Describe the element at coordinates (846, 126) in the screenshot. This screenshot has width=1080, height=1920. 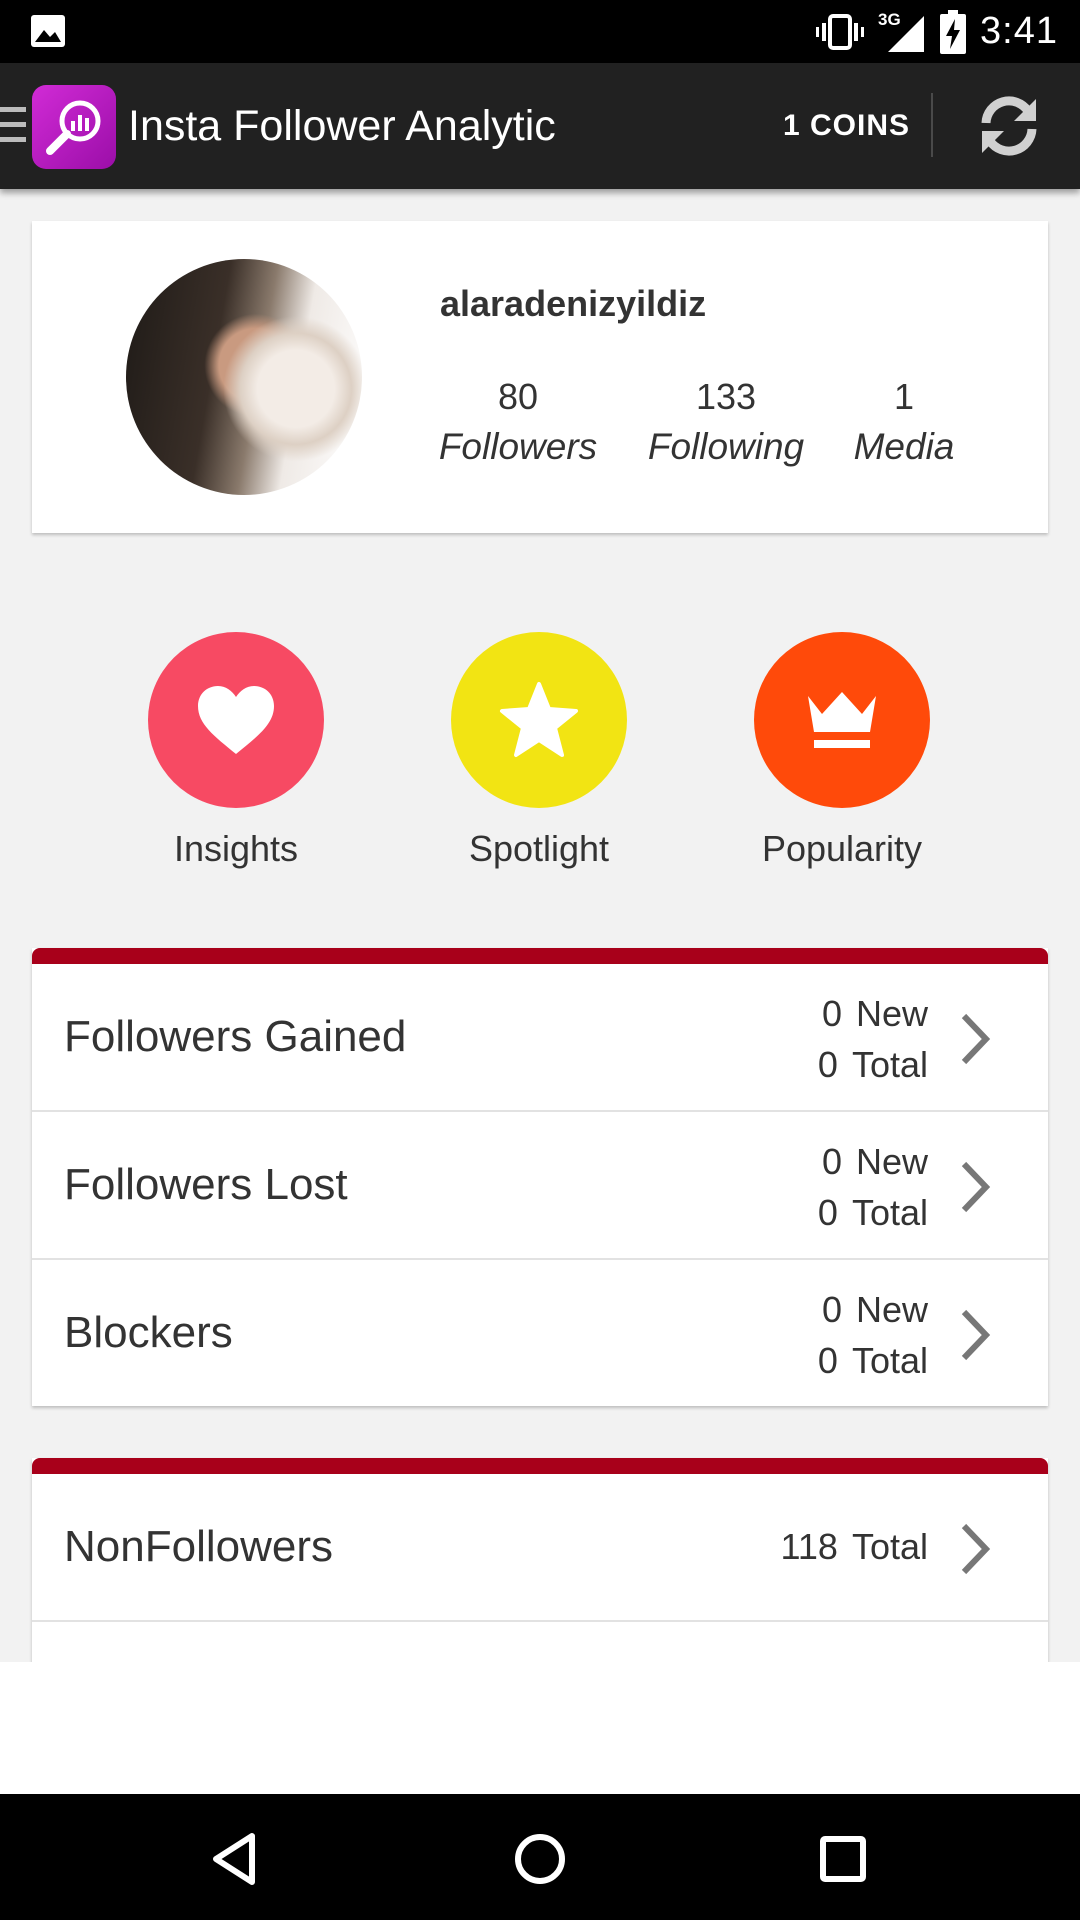
I see `coins-button: 1 COINS` at that location.